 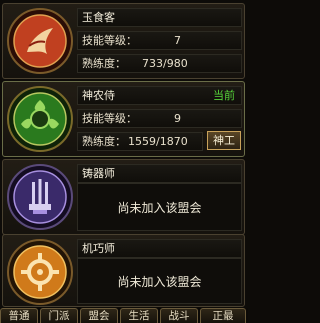 I want to click on proficiency-row: 熟练度： 733/980, so click(x=159, y=63).